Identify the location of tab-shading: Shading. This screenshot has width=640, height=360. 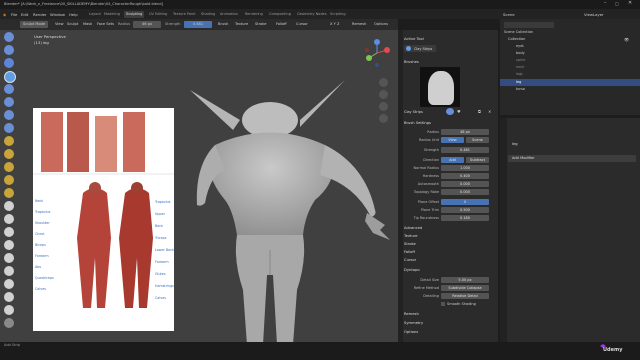
(208, 14).